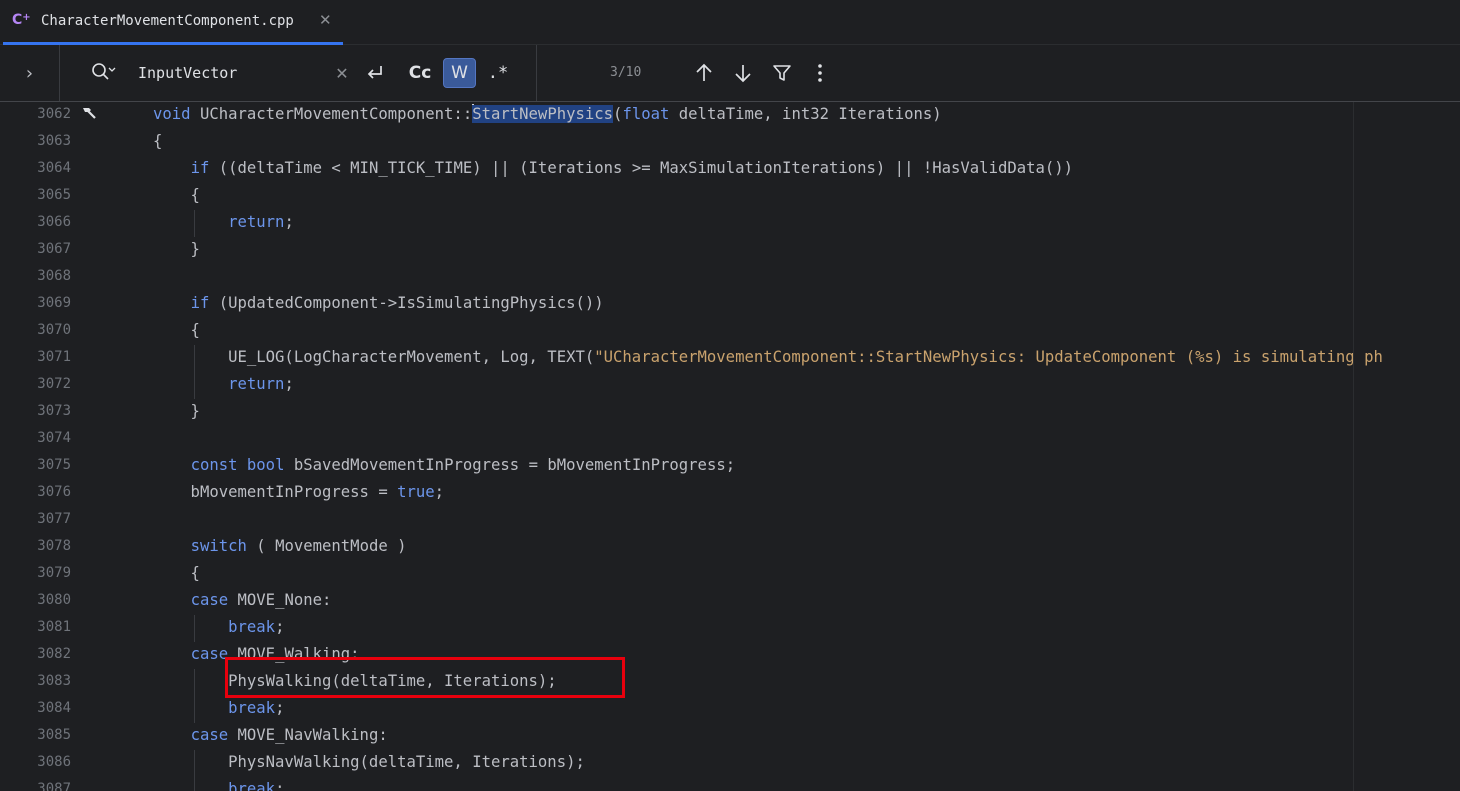  Describe the element at coordinates (730, 141) in the screenshot. I see `code-line: 3063 {` at that location.